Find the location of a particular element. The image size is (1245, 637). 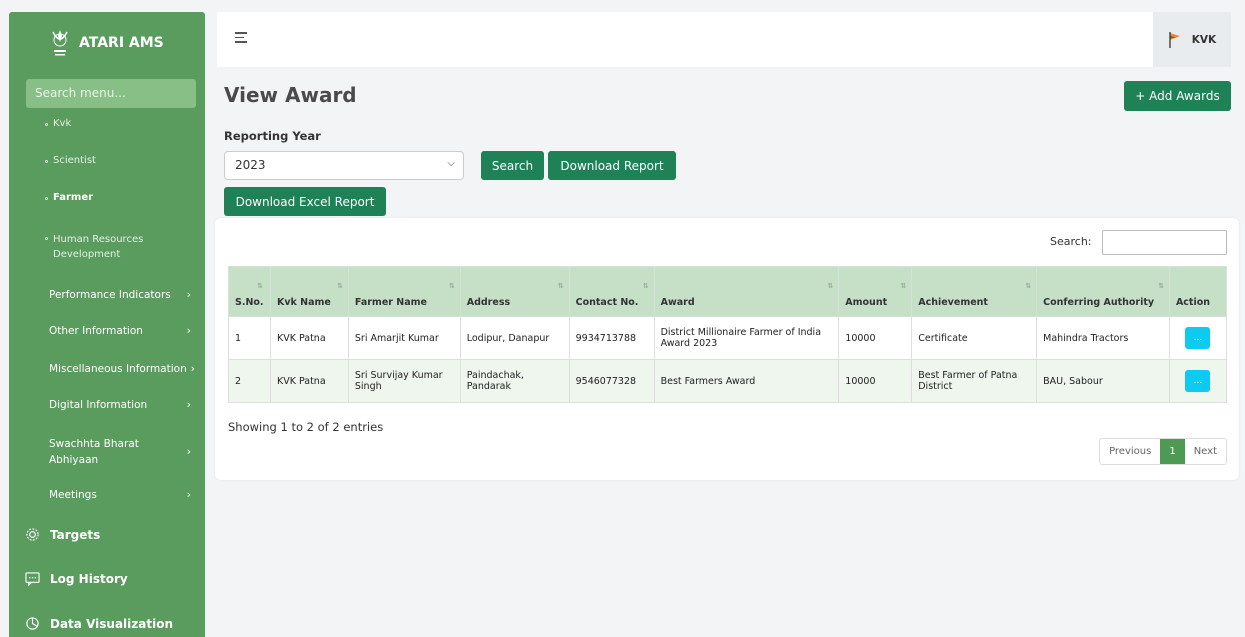

message-icon is located at coordinates (32, 579).